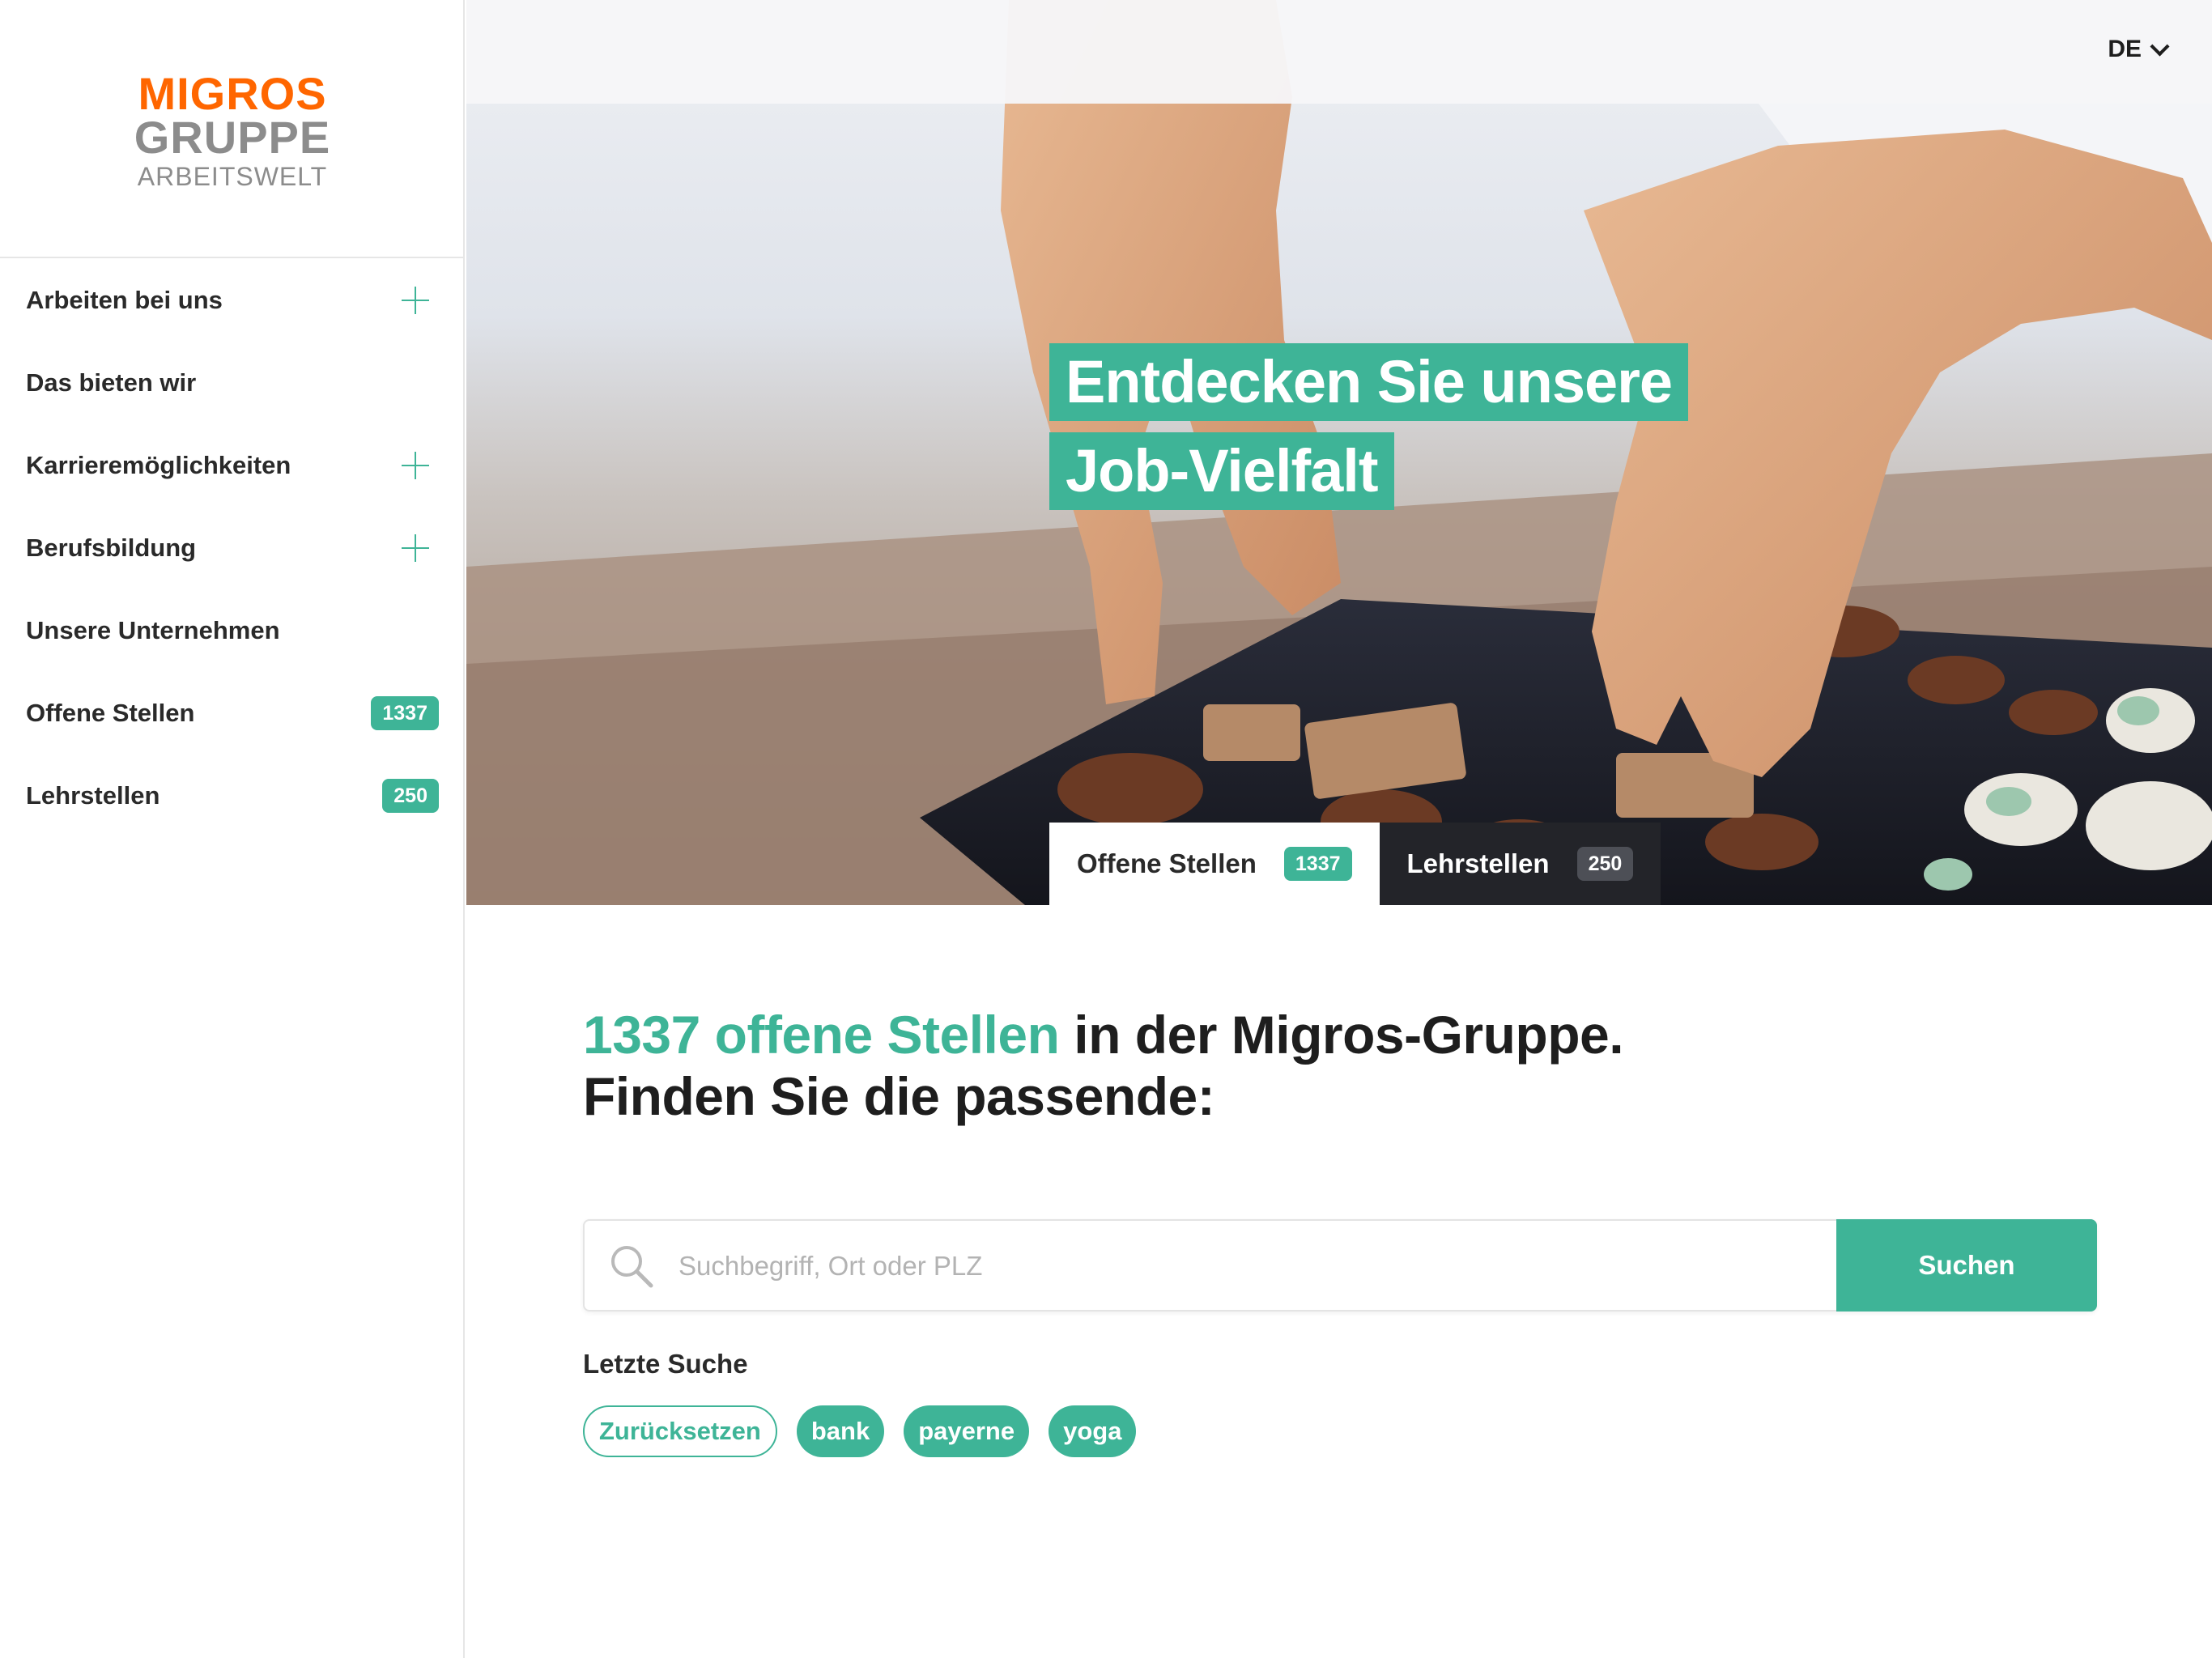 This screenshot has width=2212, height=1658. I want to click on hero-headline-line-2: Job-Vielfalt, so click(1221, 471).